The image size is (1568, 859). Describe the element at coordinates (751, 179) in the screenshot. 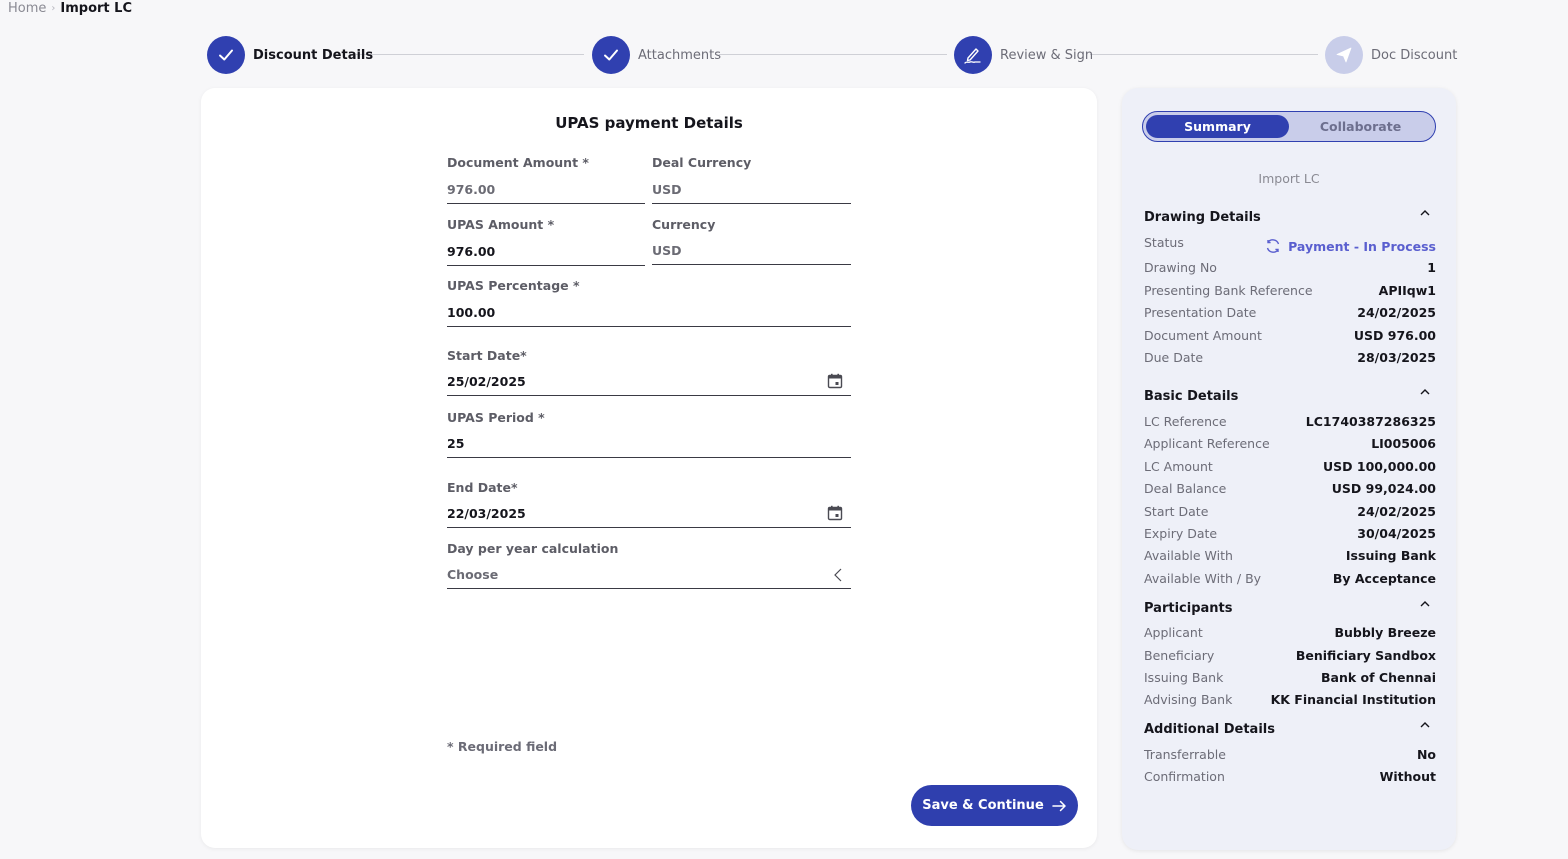

I see `deal-currency-field: Deal Currency USD` at that location.